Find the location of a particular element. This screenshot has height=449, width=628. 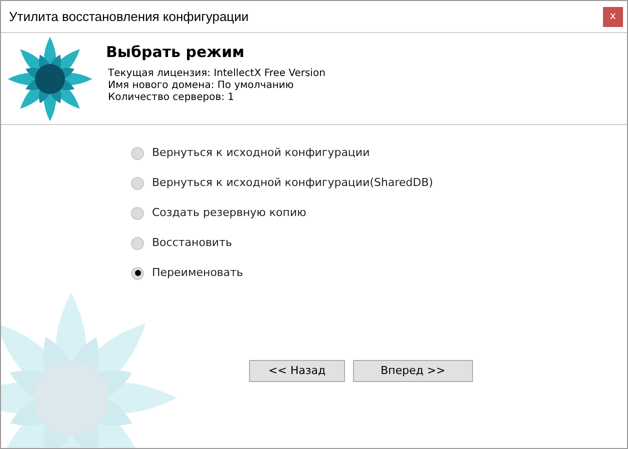

close-button: x is located at coordinates (613, 16).